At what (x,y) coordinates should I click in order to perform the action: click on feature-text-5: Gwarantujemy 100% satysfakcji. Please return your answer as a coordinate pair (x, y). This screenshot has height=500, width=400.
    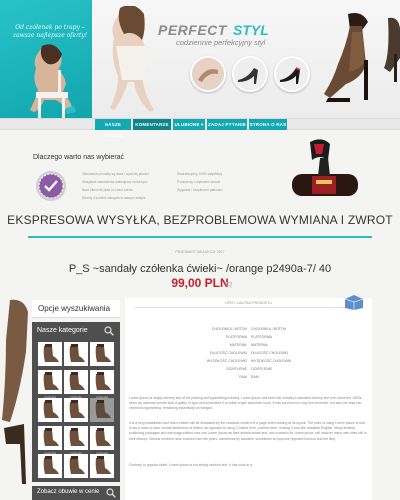
    Looking at the image, I should click on (200, 174).